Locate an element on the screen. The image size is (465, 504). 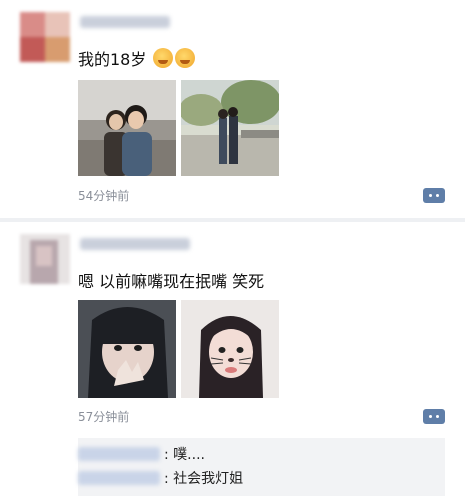
post-text: 我的18岁 is located at coordinates (137, 58).